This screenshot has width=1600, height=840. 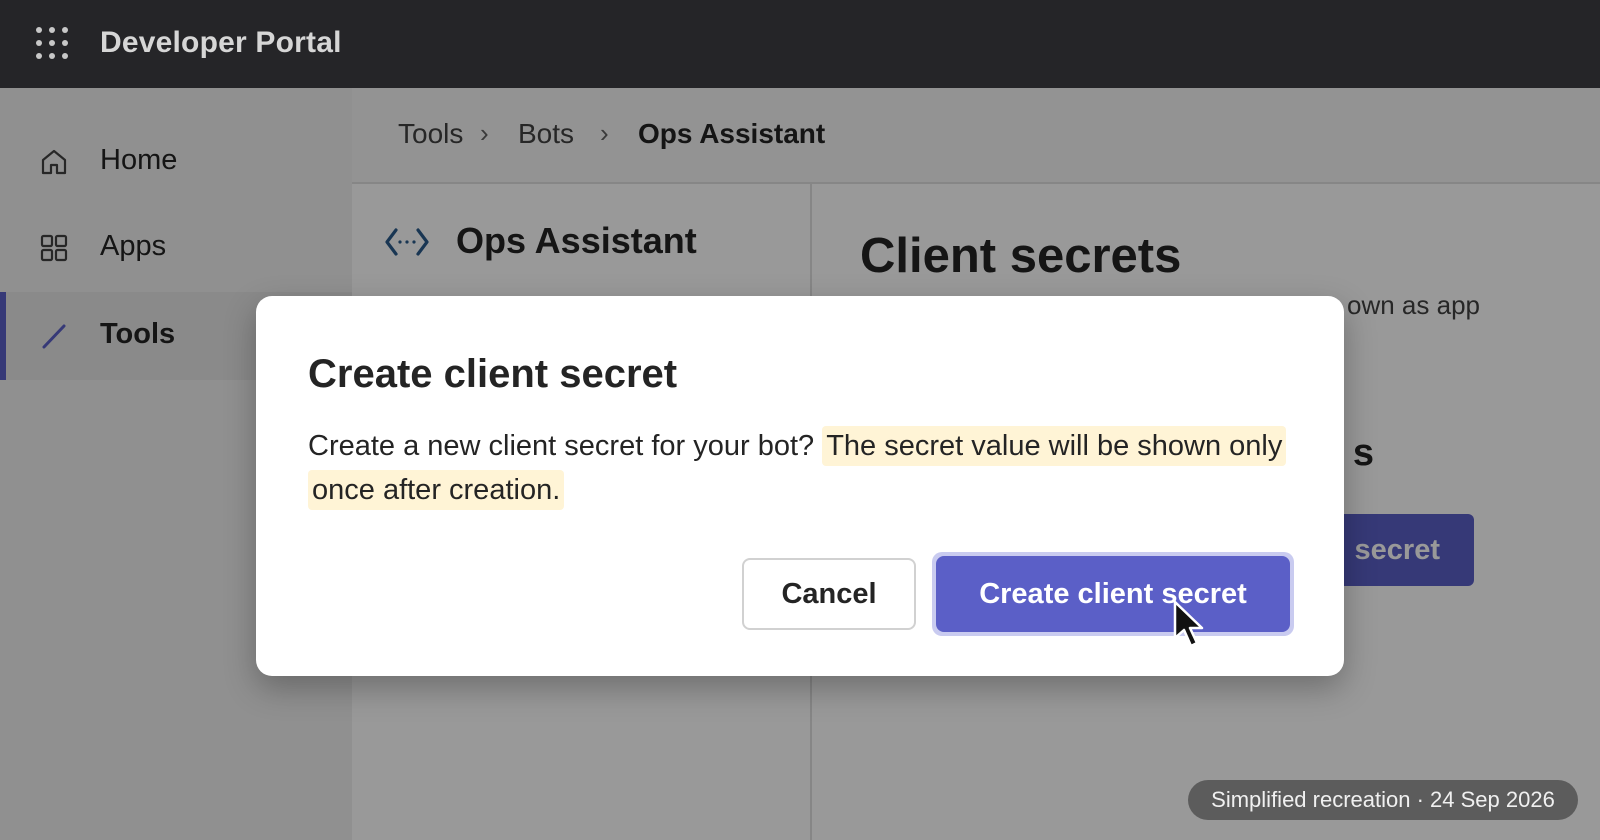 What do you see at coordinates (800, 44) in the screenshot?
I see `top-bar: Developer Portal` at bounding box center [800, 44].